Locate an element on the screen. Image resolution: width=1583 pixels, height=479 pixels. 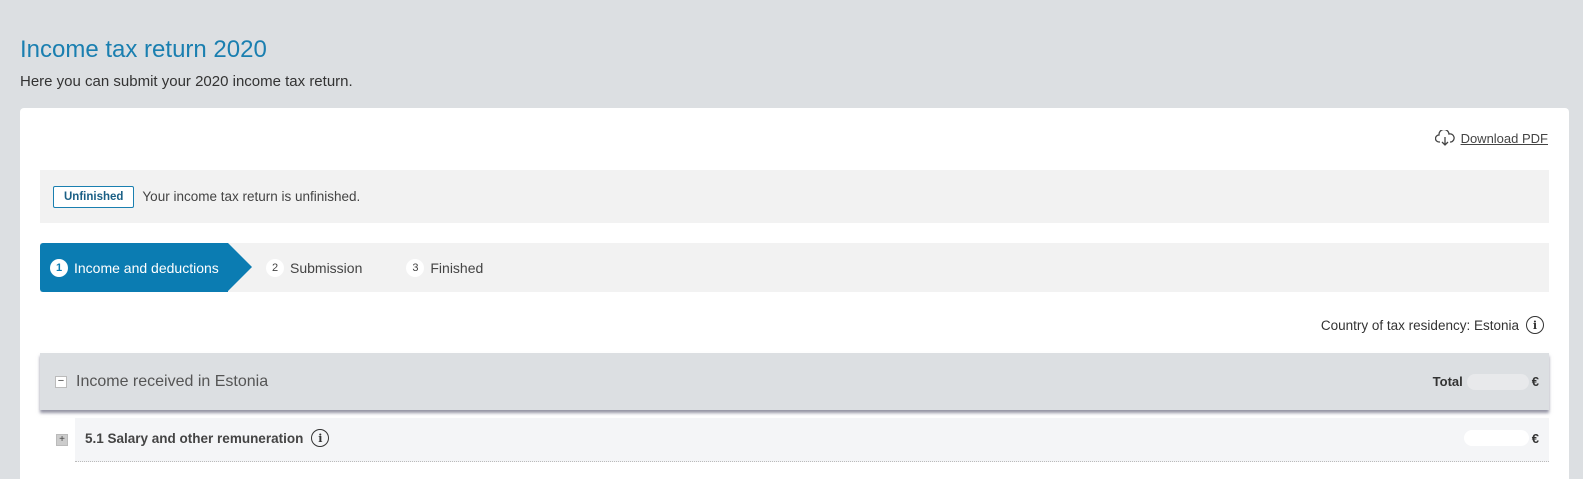
tax-residency-label: Country of tax residency: Estonia is located at coordinates (1419, 325).